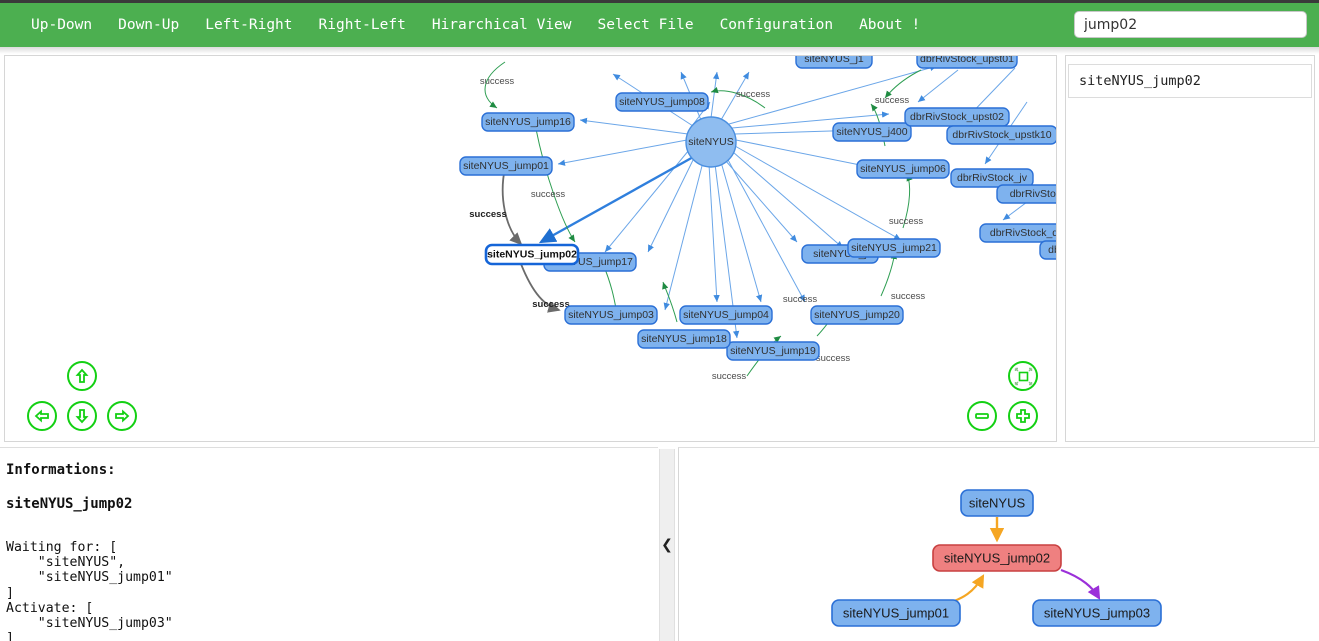  I want to click on pan-left-button, so click(42, 416).